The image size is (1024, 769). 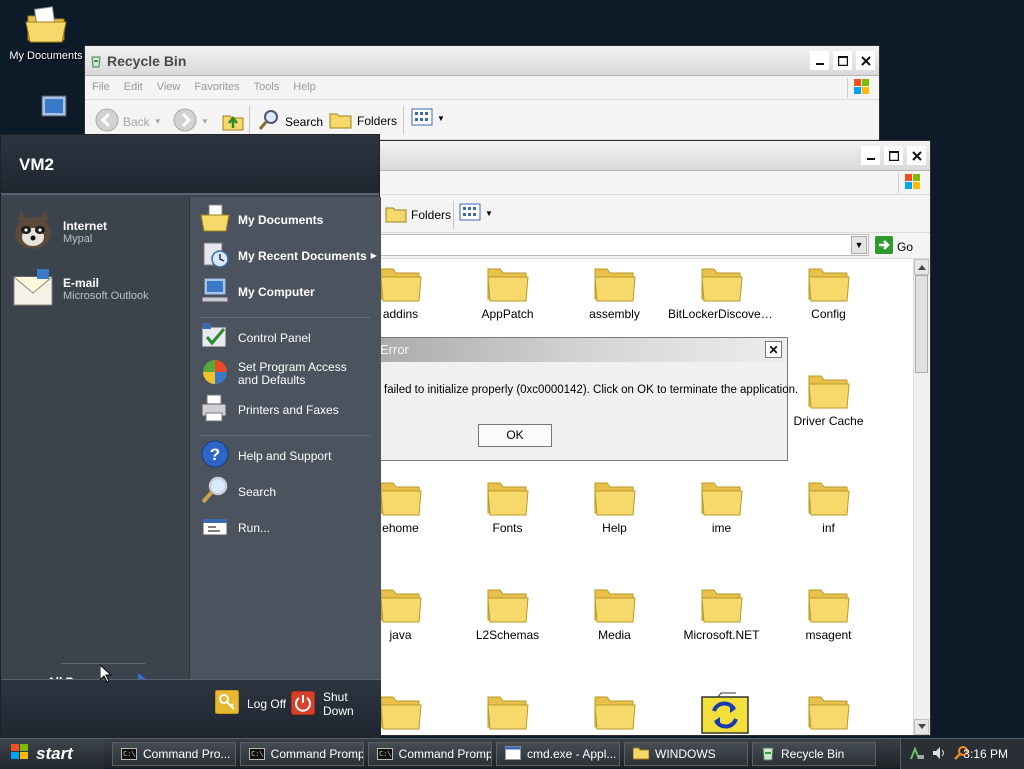 What do you see at coordinates (614, 613) in the screenshot?
I see `folder-item: Media` at bounding box center [614, 613].